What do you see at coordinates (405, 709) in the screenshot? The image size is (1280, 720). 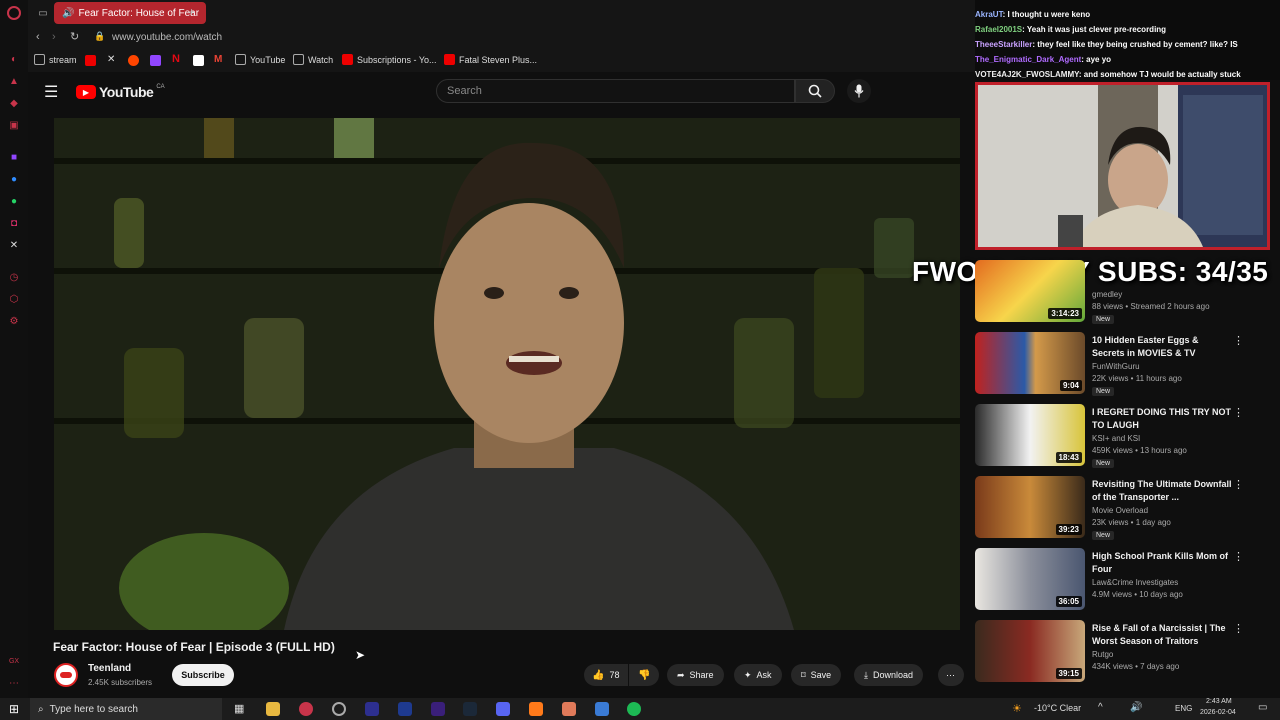 I see `photoshop-icon` at bounding box center [405, 709].